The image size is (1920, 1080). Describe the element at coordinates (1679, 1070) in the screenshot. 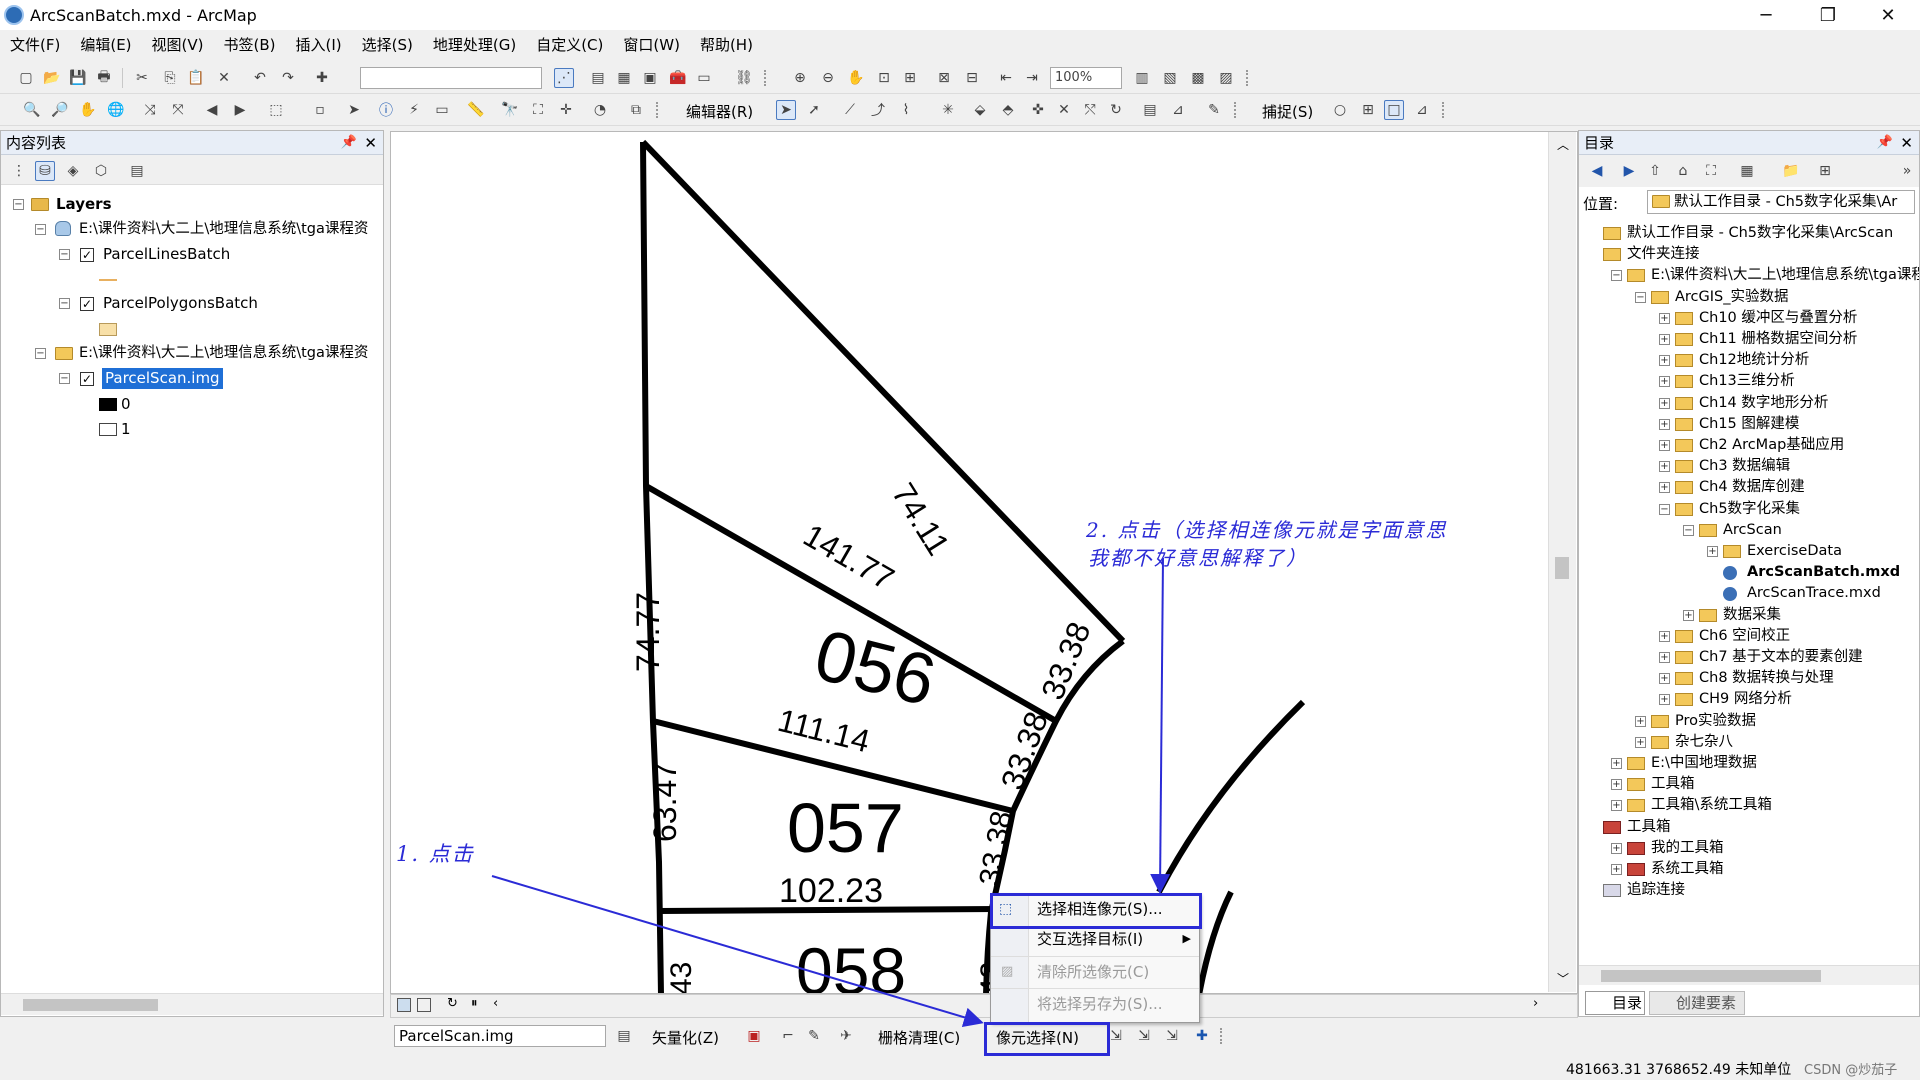

I see `coordinates-readout: 481663.31 3768652.49 未知单位` at that location.